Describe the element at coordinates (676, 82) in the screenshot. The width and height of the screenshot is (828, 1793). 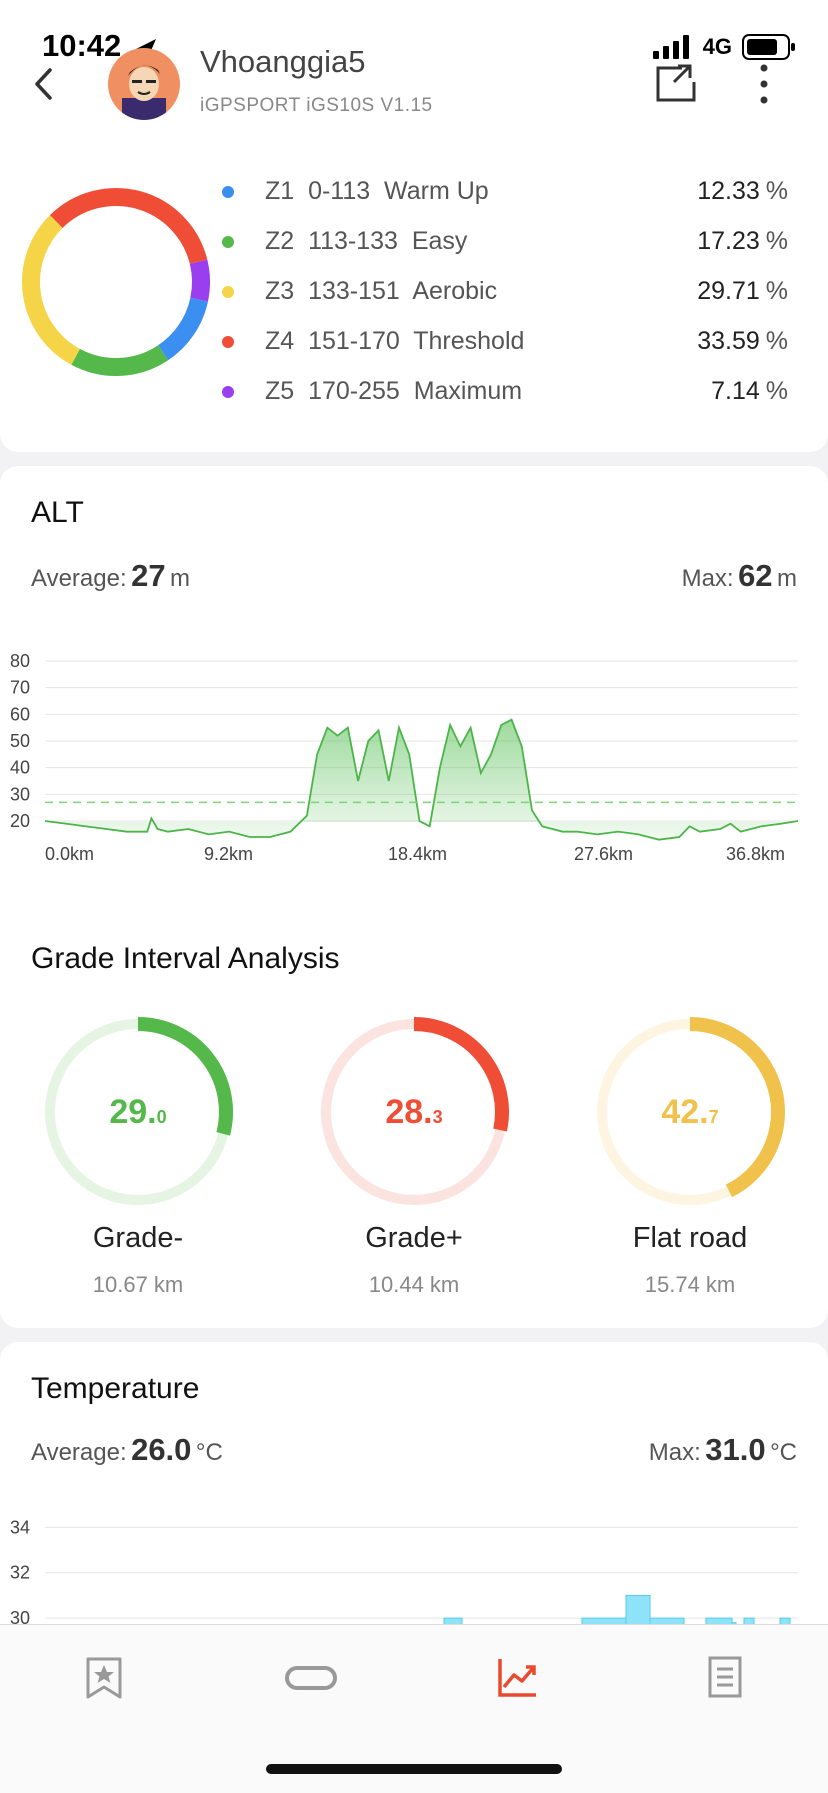
I see `share-icon` at that location.